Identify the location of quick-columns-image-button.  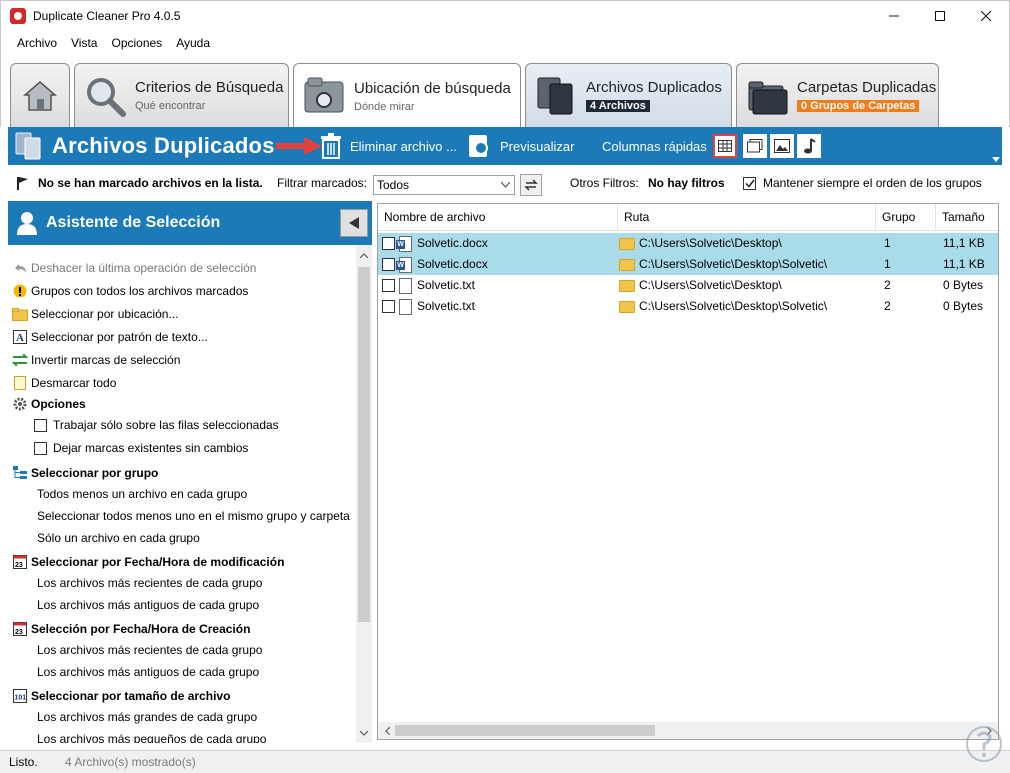
(782, 146).